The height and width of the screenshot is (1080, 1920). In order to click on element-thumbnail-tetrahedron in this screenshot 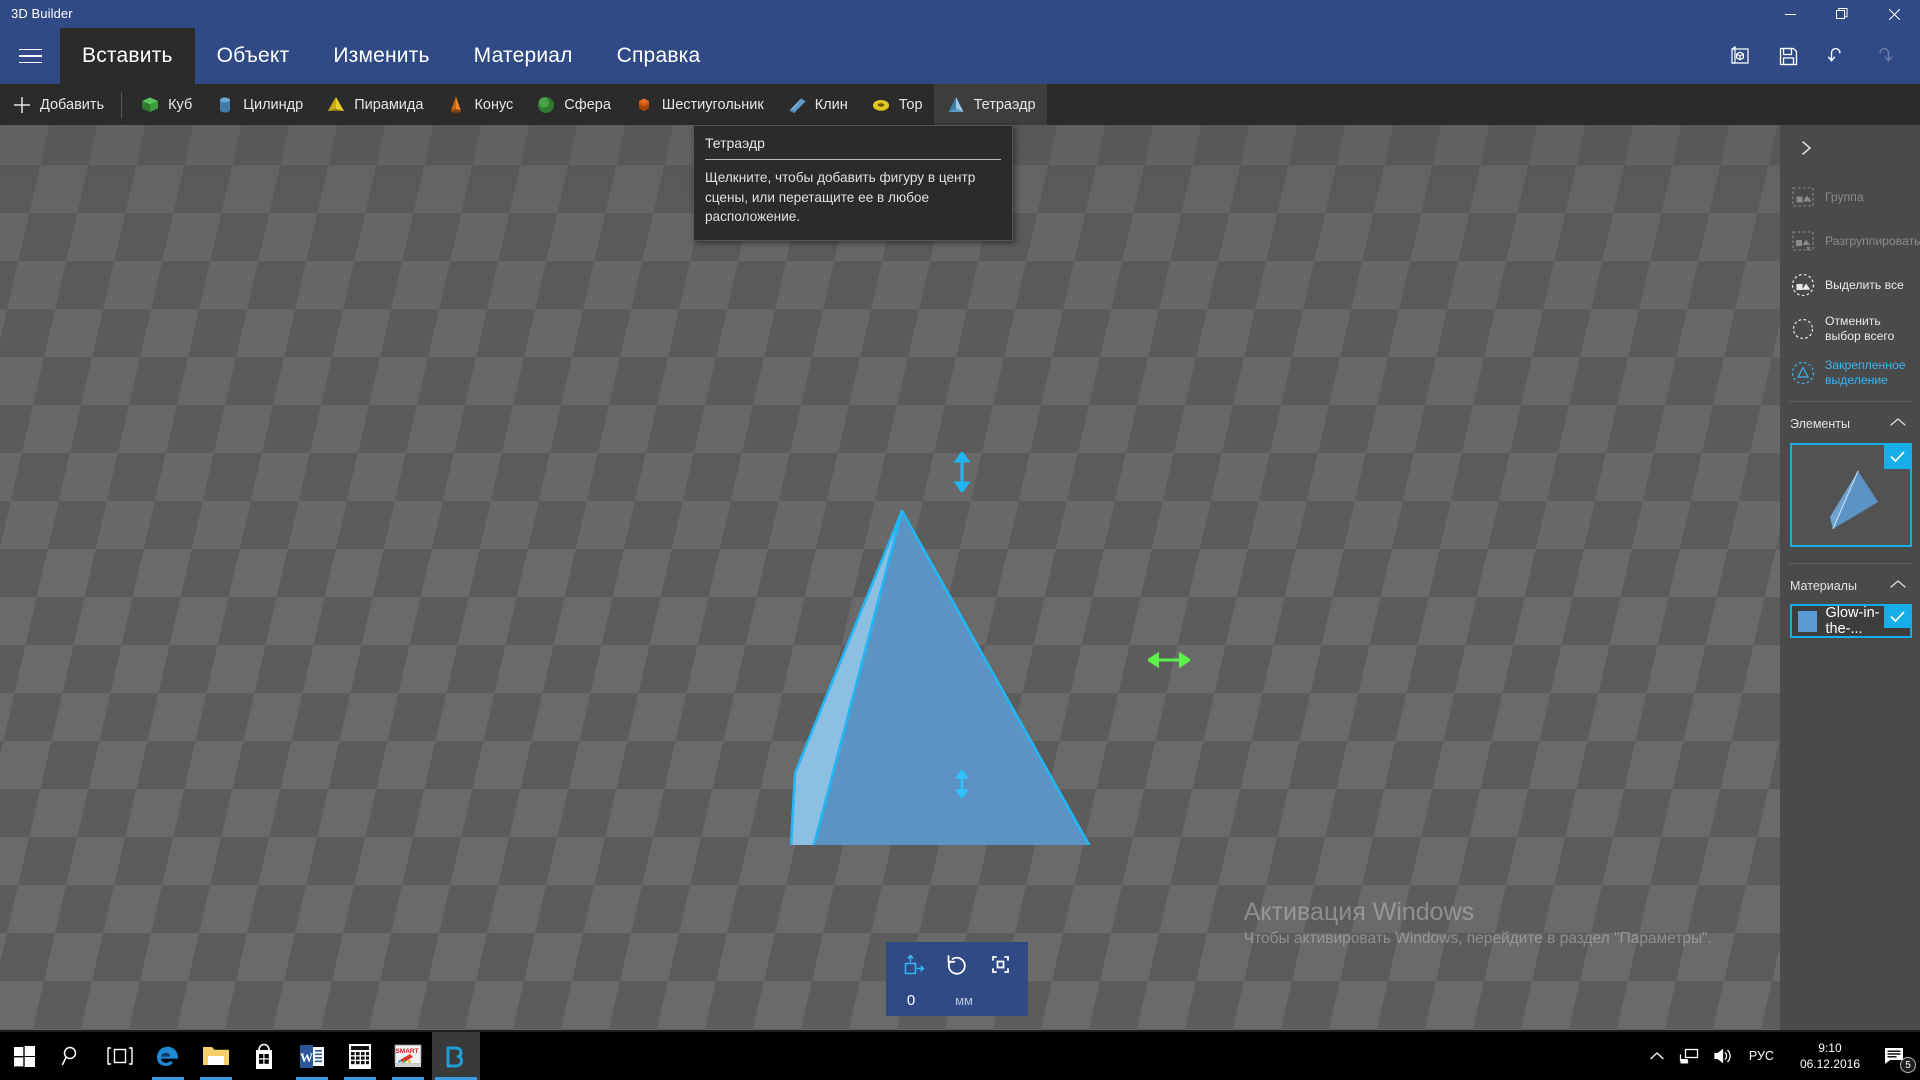, I will do `click(1851, 495)`.